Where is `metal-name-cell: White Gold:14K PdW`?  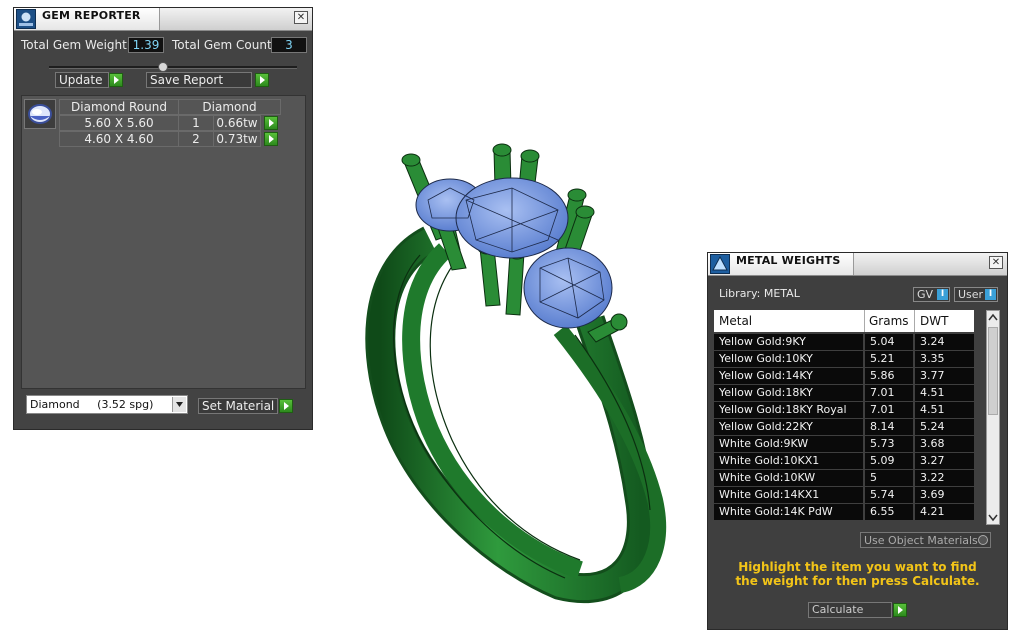 metal-name-cell: White Gold:14K PdW is located at coordinates (788, 512).